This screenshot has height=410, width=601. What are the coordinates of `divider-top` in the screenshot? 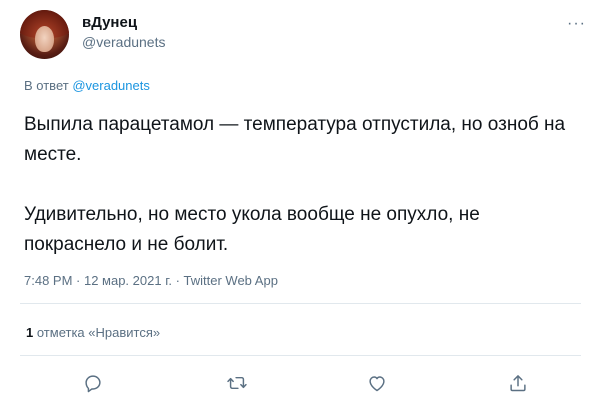 It's located at (300, 303).